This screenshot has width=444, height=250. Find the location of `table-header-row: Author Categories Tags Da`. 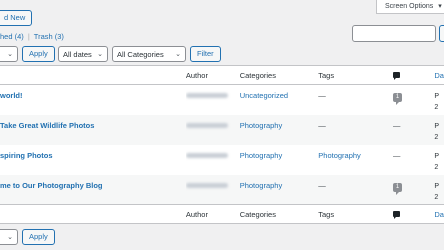

table-header-row: Author Categories Tags Da is located at coordinates (222, 75).